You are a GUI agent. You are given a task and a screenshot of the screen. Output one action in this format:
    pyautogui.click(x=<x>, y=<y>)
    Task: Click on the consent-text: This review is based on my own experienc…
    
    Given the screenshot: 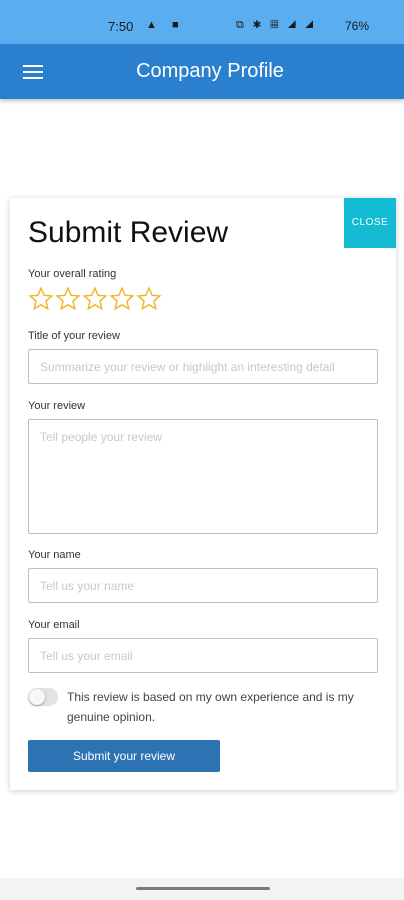 What is the action you would take?
    pyautogui.click(x=210, y=707)
    